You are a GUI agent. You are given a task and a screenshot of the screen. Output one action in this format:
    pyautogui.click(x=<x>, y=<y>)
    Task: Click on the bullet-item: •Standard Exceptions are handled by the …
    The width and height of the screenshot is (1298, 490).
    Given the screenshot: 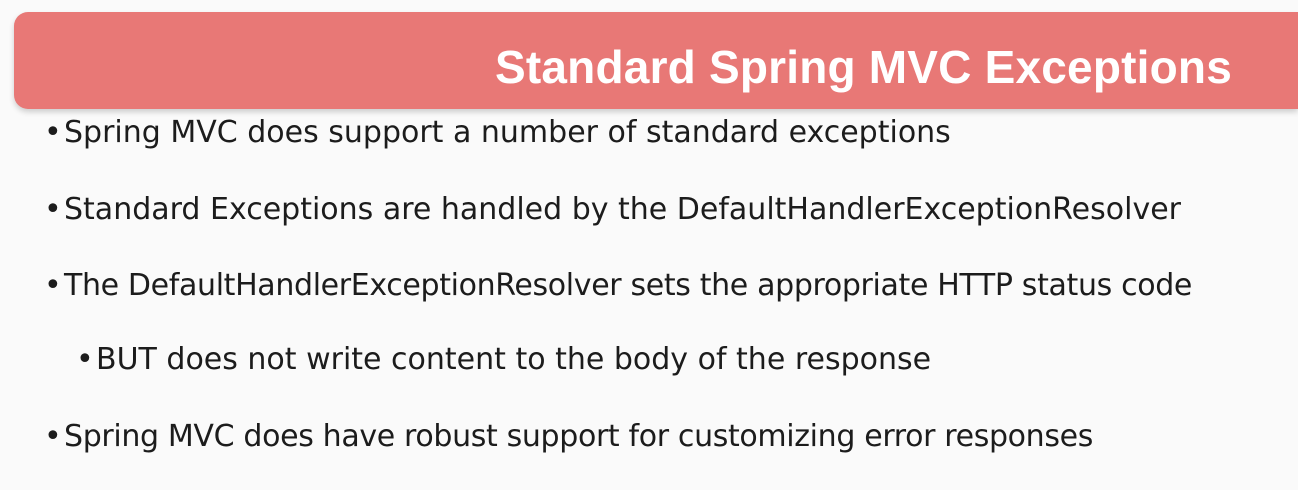 What is the action you would take?
    pyautogui.click(x=612, y=210)
    